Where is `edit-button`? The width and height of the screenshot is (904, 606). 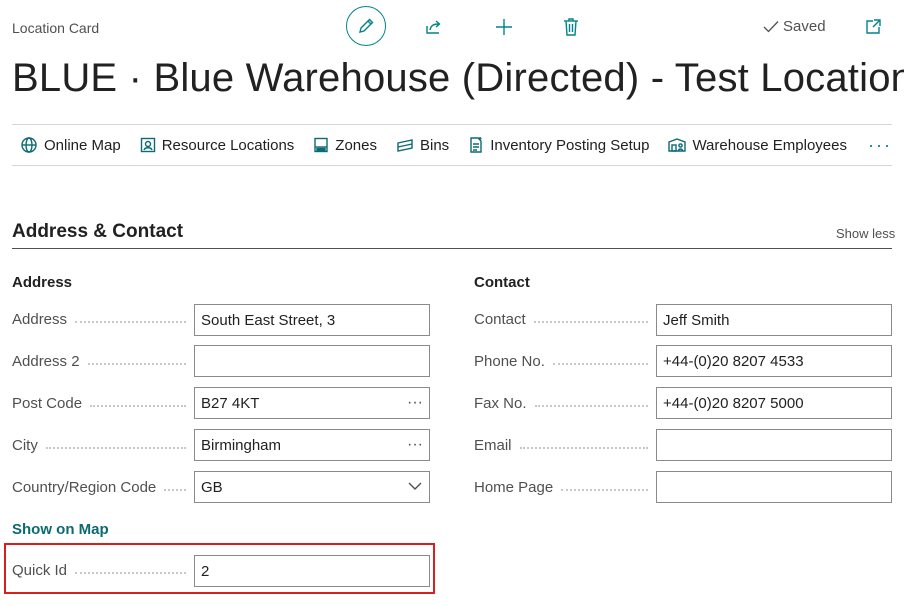 edit-button is located at coordinates (366, 26).